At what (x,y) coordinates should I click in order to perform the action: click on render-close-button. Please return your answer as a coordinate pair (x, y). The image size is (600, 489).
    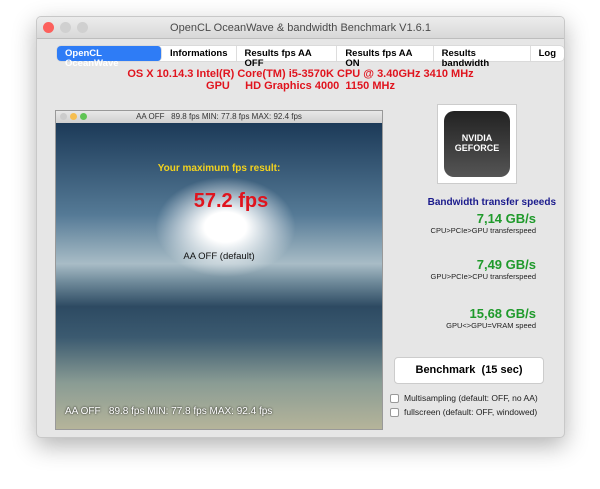
    Looking at the image, I should click on (63, 116).